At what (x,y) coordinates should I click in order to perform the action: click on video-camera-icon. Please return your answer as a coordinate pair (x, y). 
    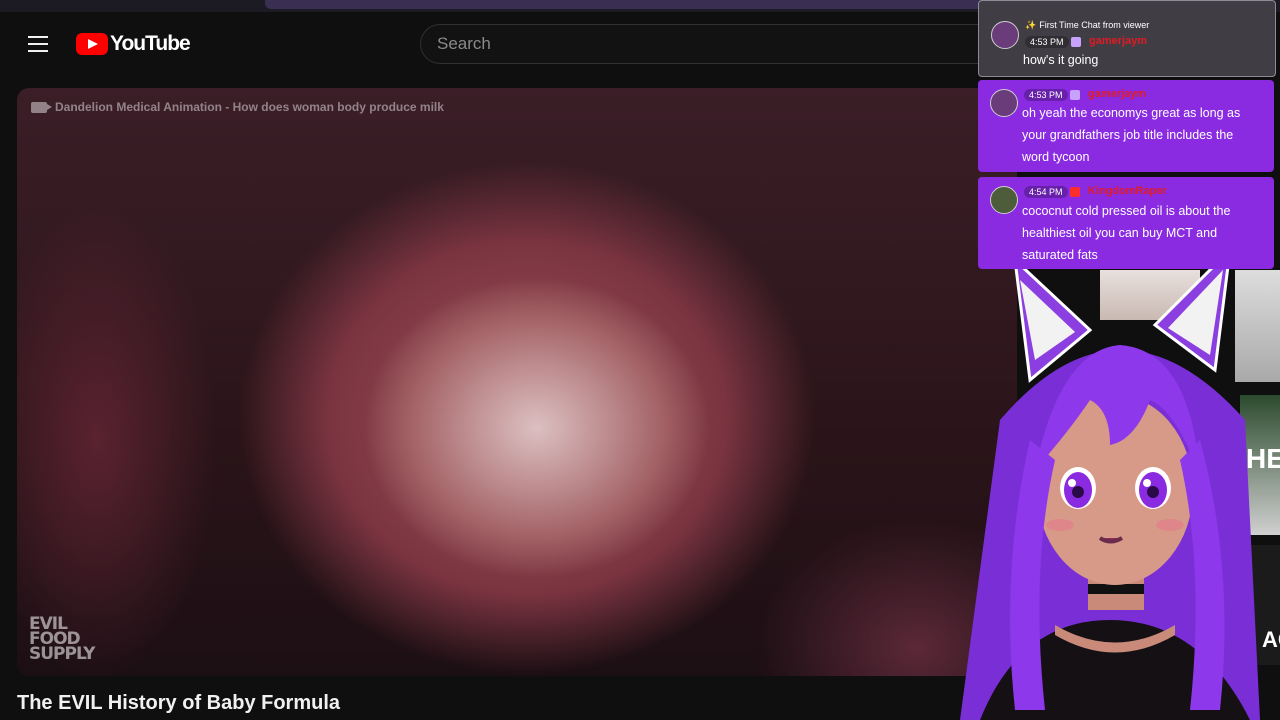
    Looking at the image, I should click on (41, 107).